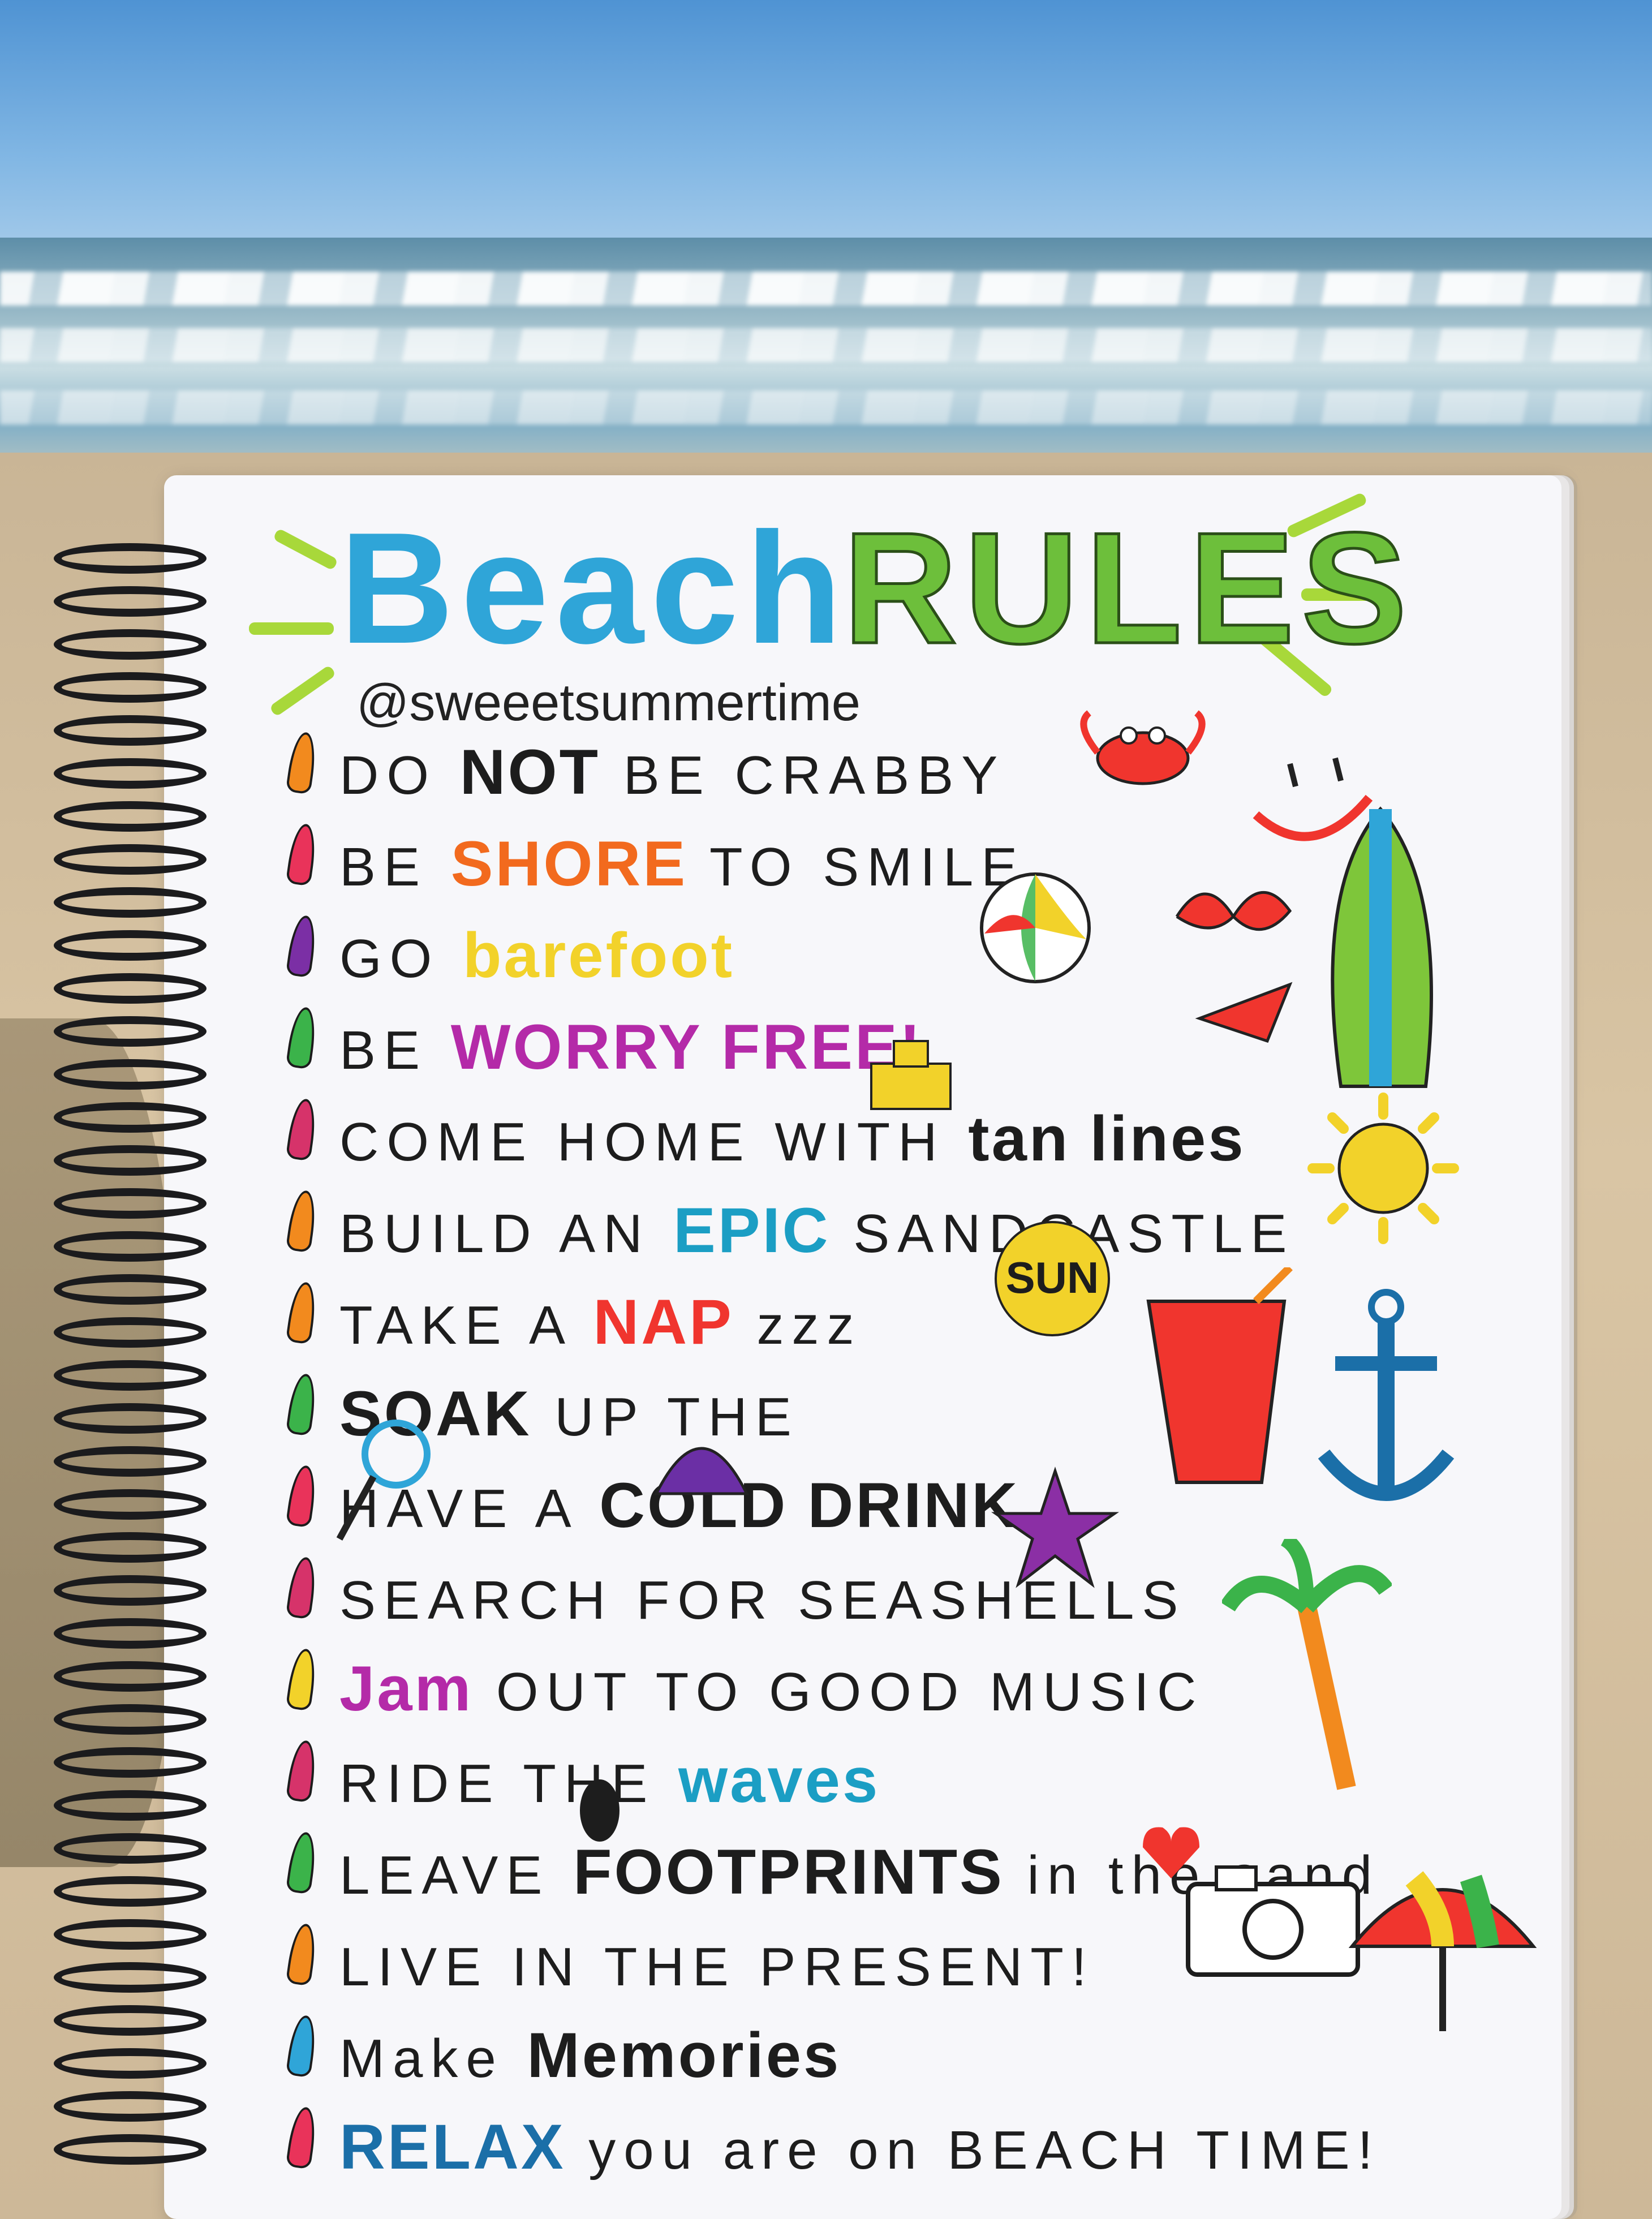 Image resolution: width=1652 pixels, height=2219 pixels. Describe the element at coordinates (838, 1692) in the screenshot. I see `rule-text: OUT TO GOOD MUSIC` at that location.